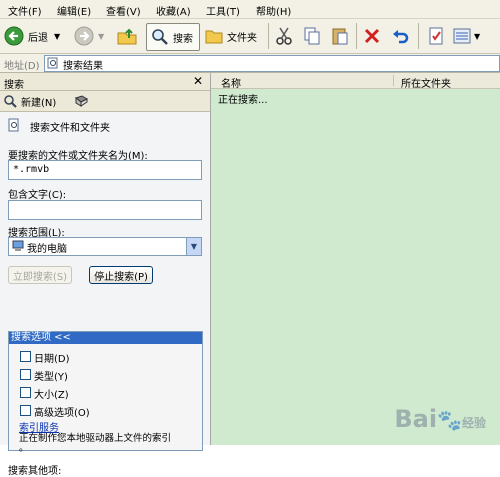 The image size is (500, 477). I want to click on search-now-label: 立即搜索(S), so click(40, 277).